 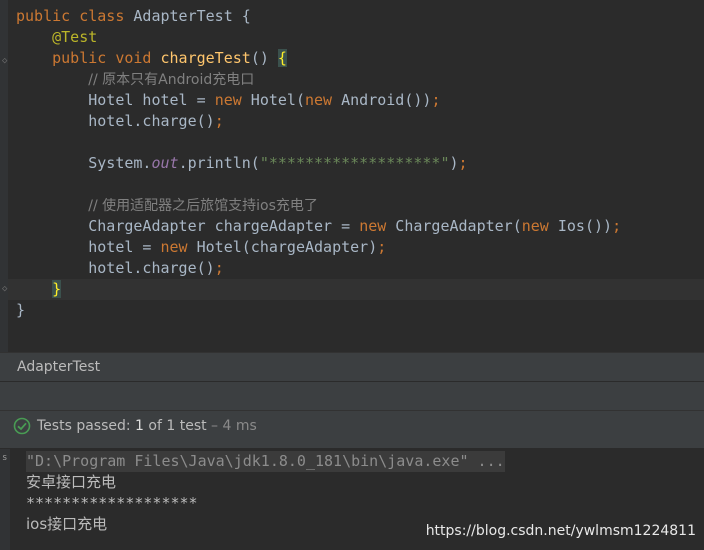 I want to click on run-toolbar, so click(x=352, y=396).